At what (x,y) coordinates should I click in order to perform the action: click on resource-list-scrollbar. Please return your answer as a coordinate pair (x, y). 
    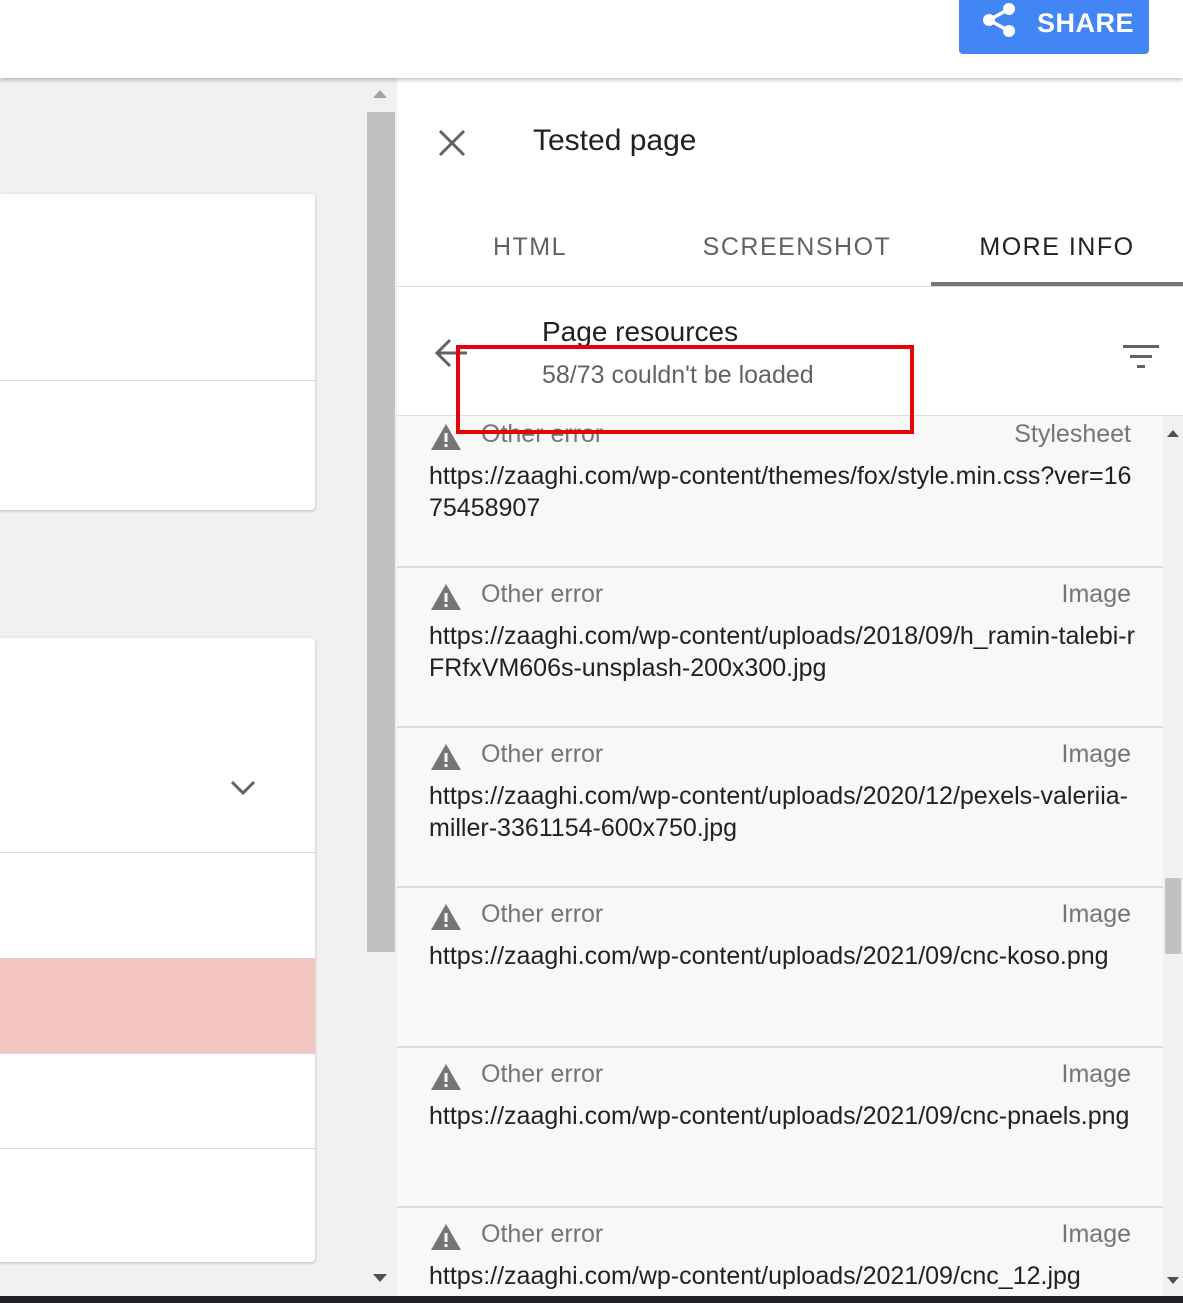
    Looking at the image, I should click on (1173, 856).